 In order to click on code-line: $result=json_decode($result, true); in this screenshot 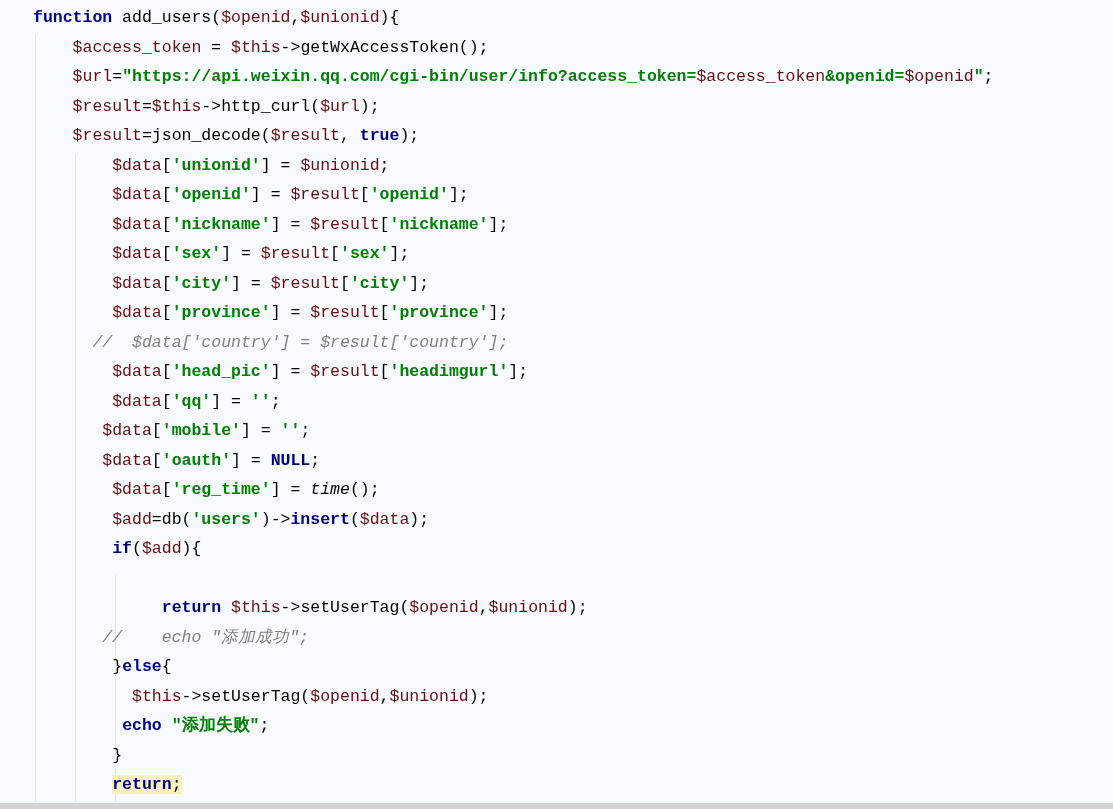, I will do `click(245, 136)`.